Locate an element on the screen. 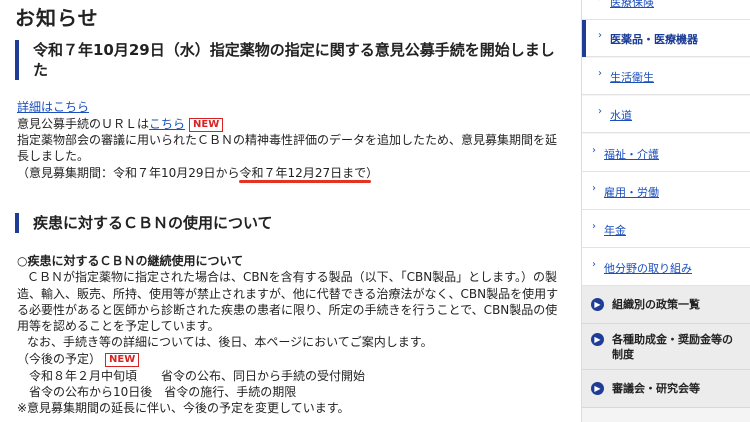  schedule-note: ※意見募集期間の延長に伴い、今後の予定を変更しています。 is located at coordinates (183, 408).